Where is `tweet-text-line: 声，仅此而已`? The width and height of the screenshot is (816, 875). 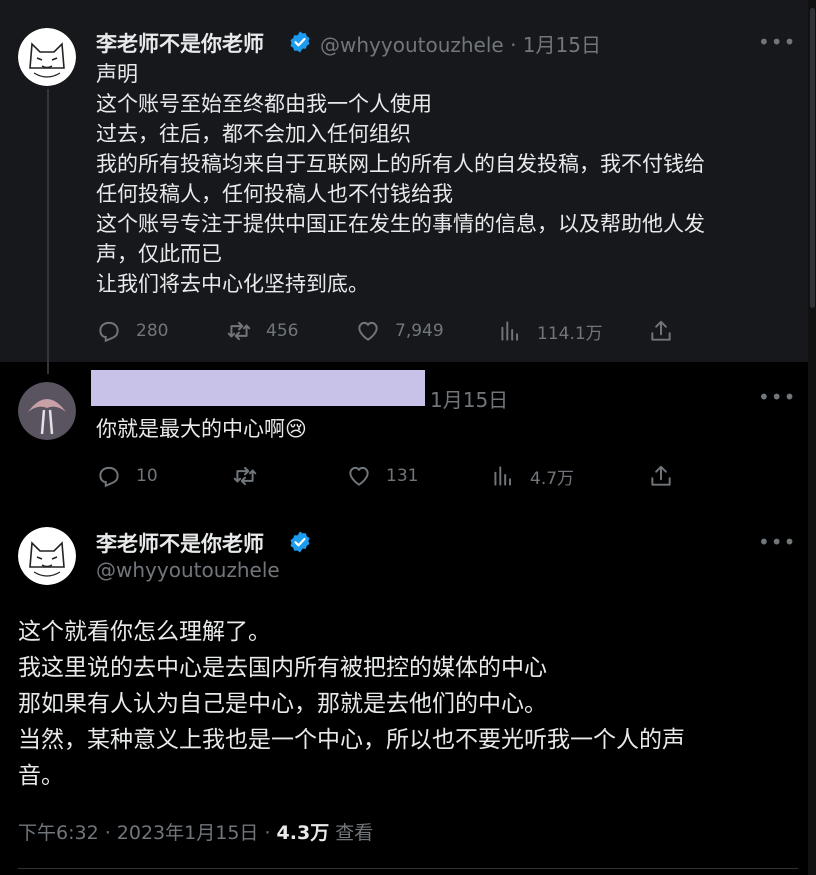
tweet-text-line: 声，仅此而已 is located at coordinates (159, 254).